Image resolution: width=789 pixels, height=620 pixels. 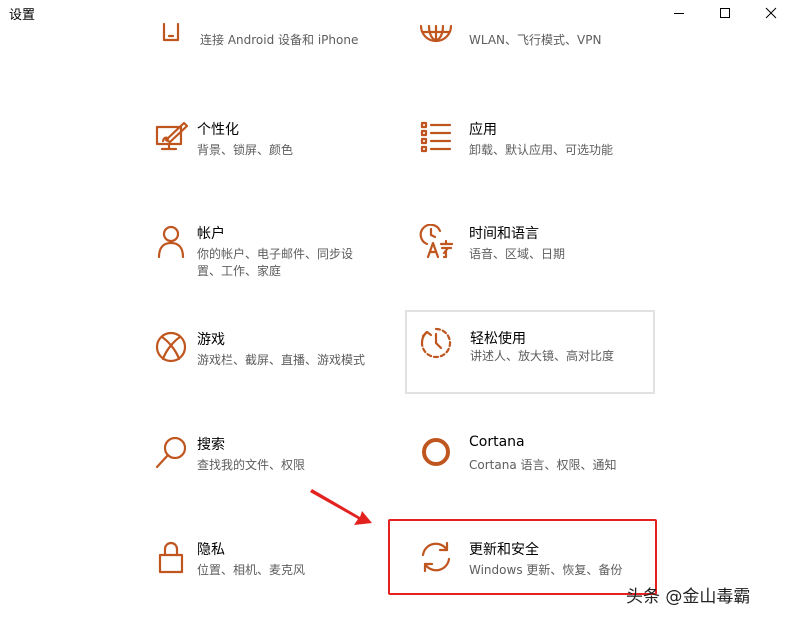 What do you see at coordinates (251, 465) in the screenshot?
I see `tile-desc: 查找我的文件、权限` at bounding box center [251, 465].